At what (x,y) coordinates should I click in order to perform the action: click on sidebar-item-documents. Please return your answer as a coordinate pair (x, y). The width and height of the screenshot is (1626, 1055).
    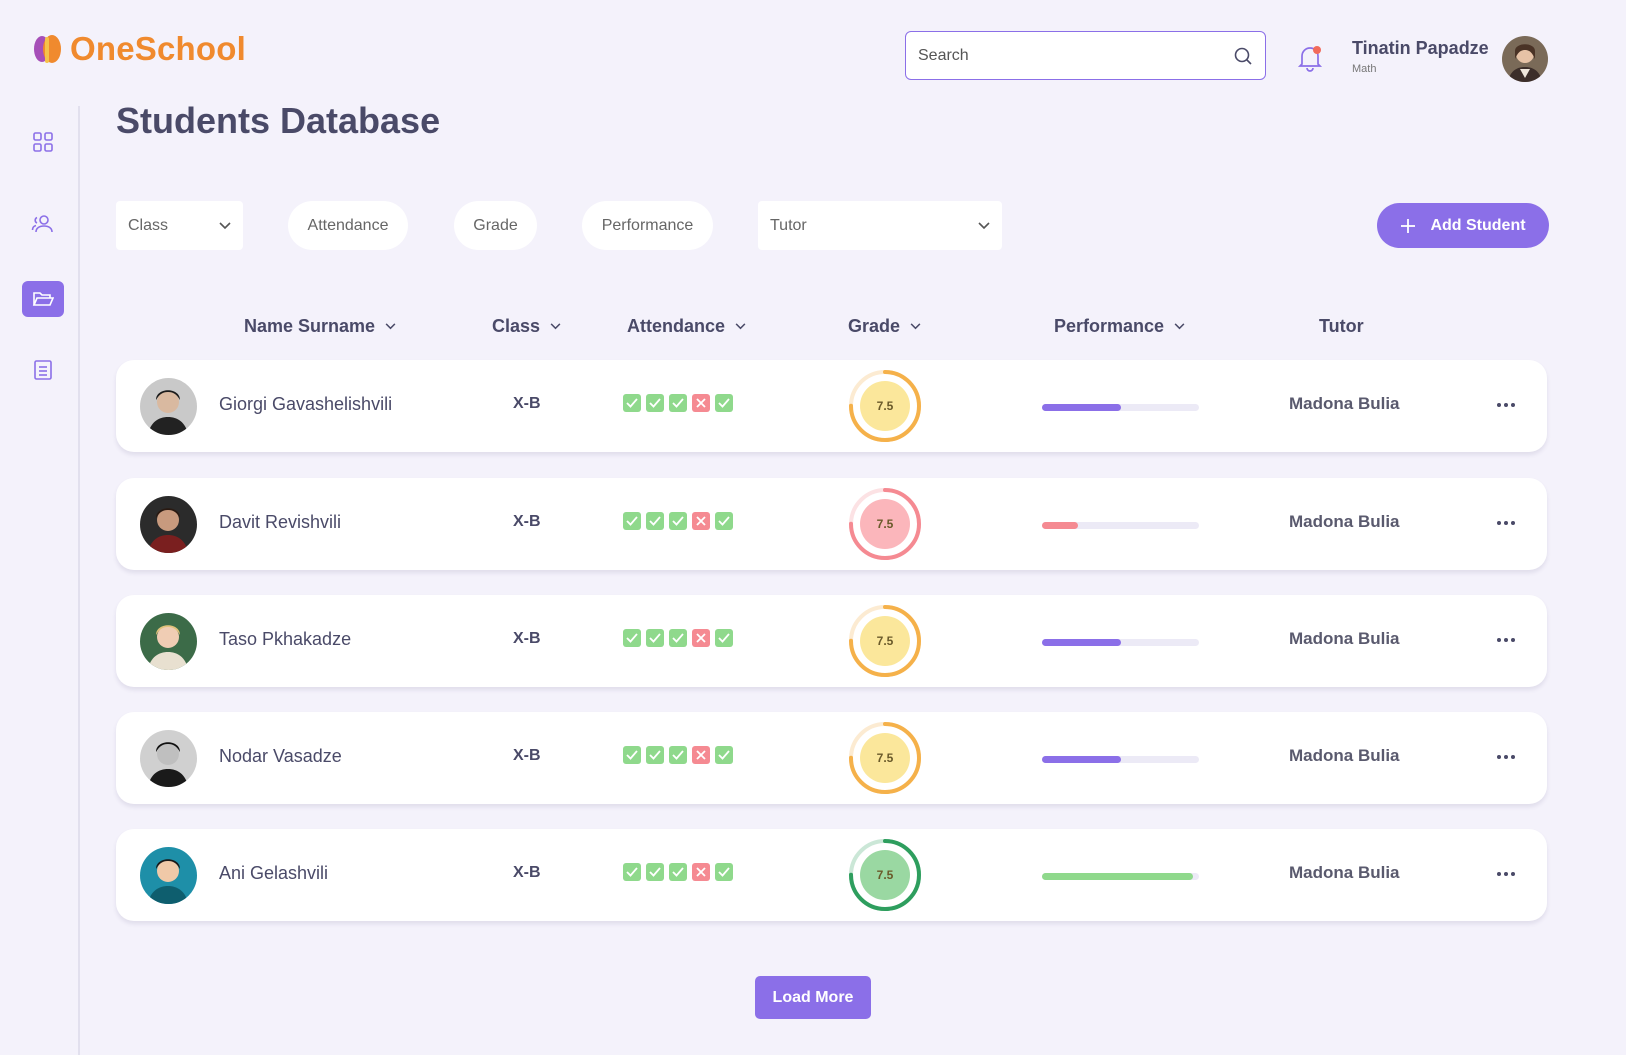
    Looking at the image, I should click on (43, 370).